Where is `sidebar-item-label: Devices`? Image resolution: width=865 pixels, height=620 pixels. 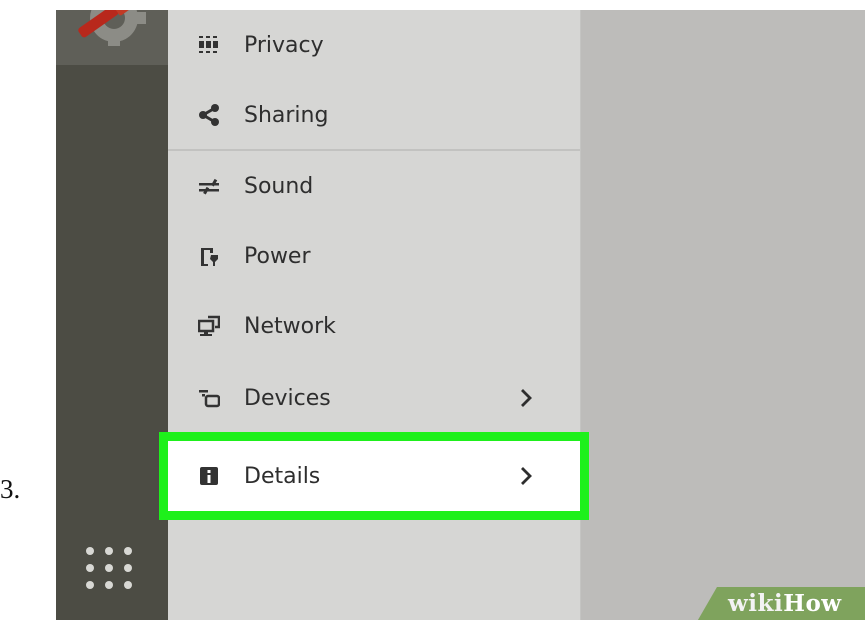
sidebar-item-label: Devices is located at coordinates (287, 398).